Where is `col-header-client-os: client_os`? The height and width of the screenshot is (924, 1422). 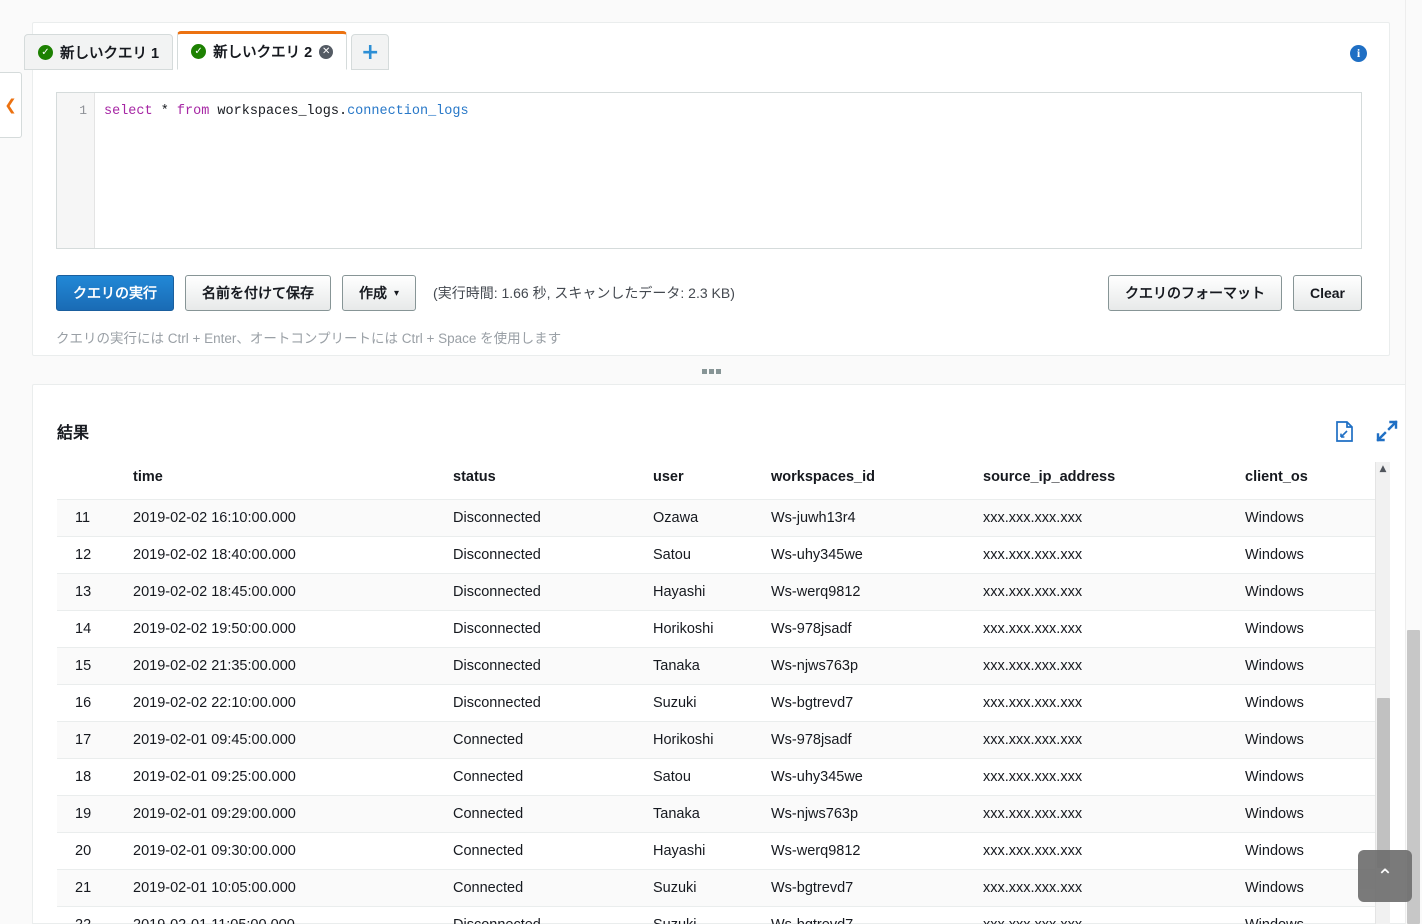
col-header-client-os: client_os is located at coordinates (1312, 481).